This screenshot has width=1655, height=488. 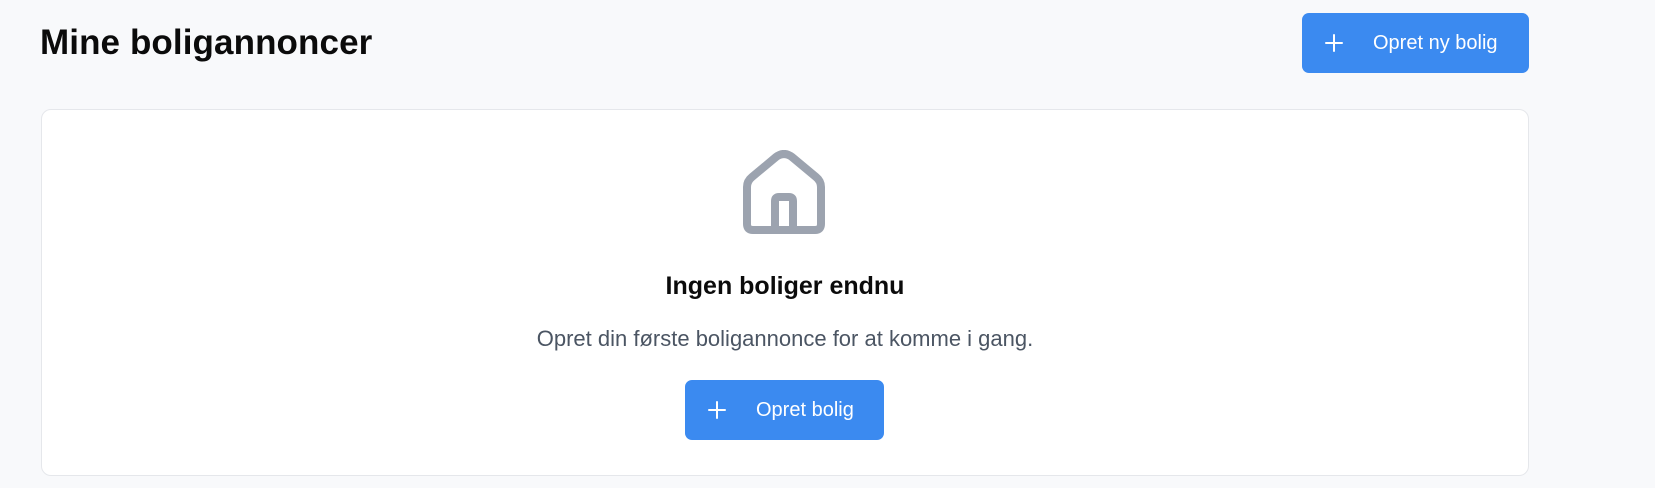 I want to click on create-new-listing-button: Opret ny bolig, so click(x=1415, y=43).